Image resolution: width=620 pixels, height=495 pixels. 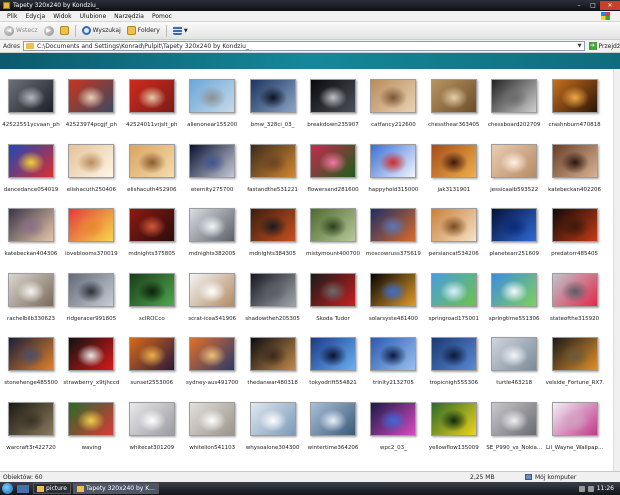 What do you see at coordinates (91, 231) in the screenshot?
I see `file-thumbnail: loveblooms370019` at bounding box center [91, 231].